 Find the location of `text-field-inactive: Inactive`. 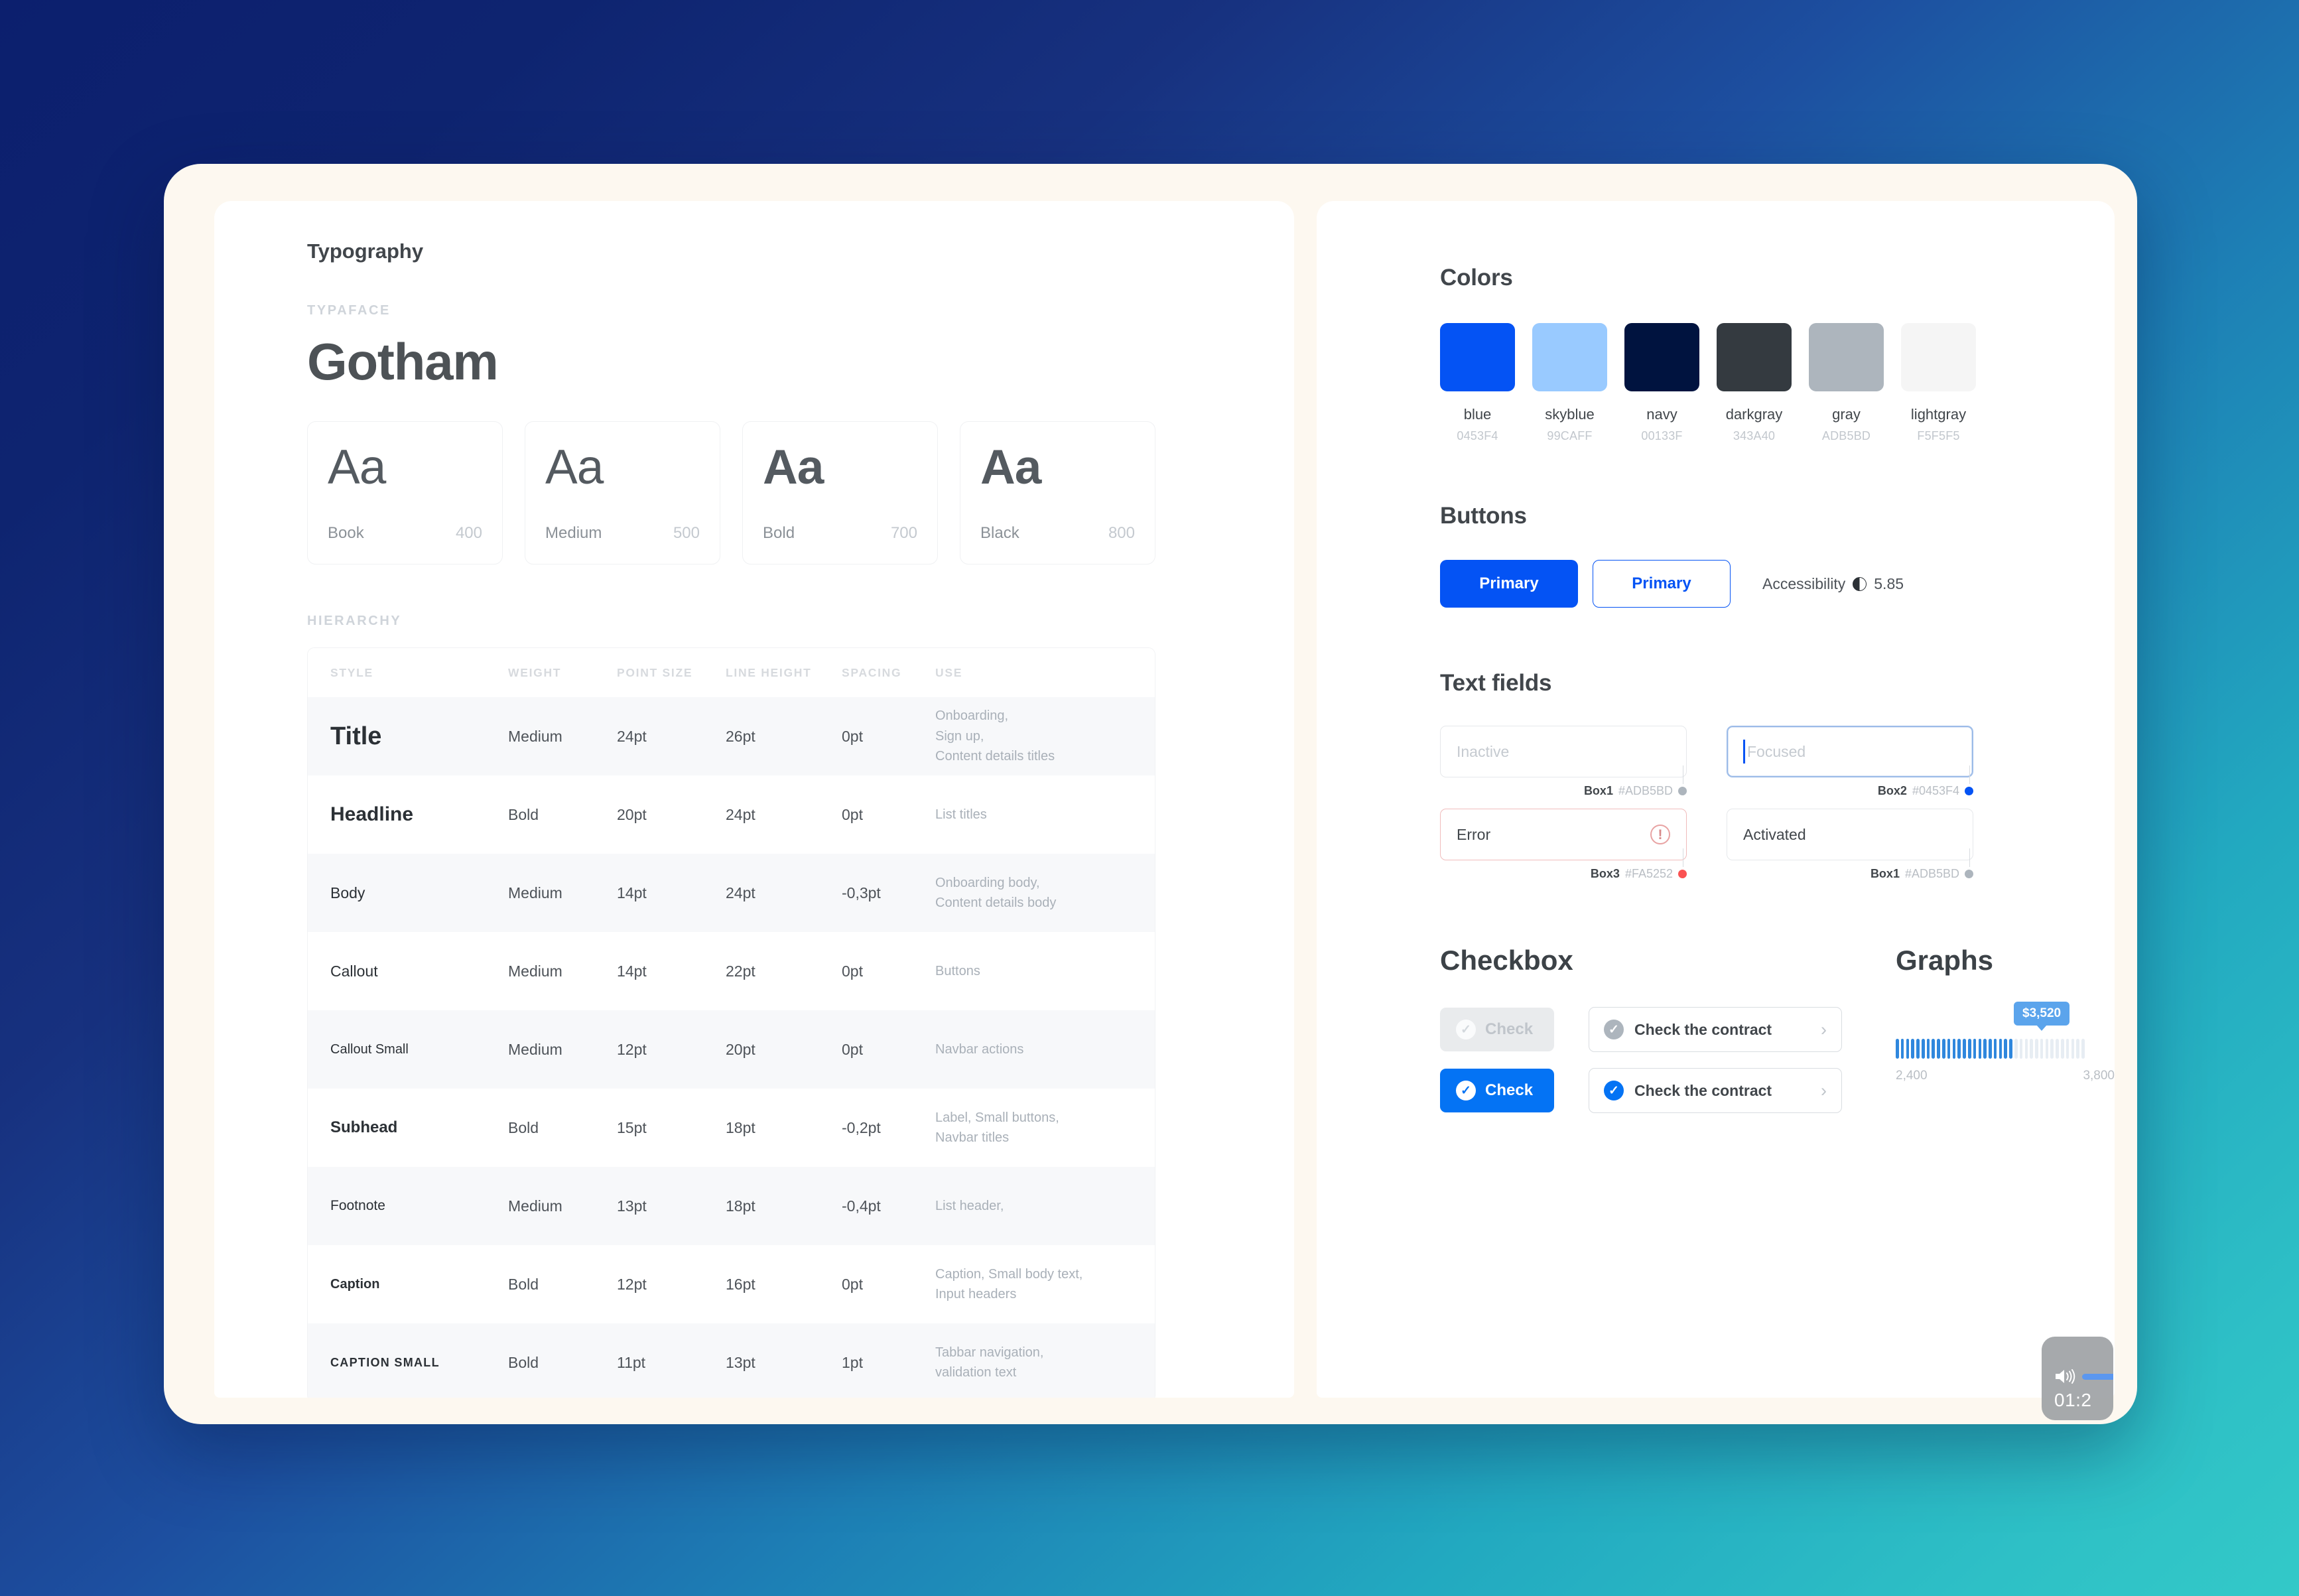

text-field-inactive: Inactive is located at coordinates (1563, 751).